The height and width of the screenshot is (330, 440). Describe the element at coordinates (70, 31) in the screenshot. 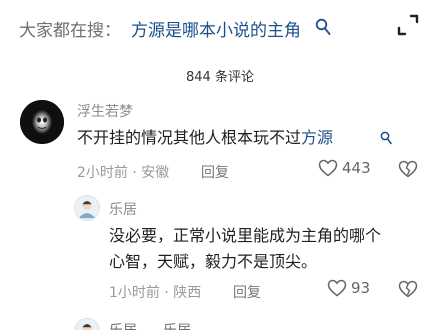

I see `search-prefix-label: 大家都在搜：` at that location.